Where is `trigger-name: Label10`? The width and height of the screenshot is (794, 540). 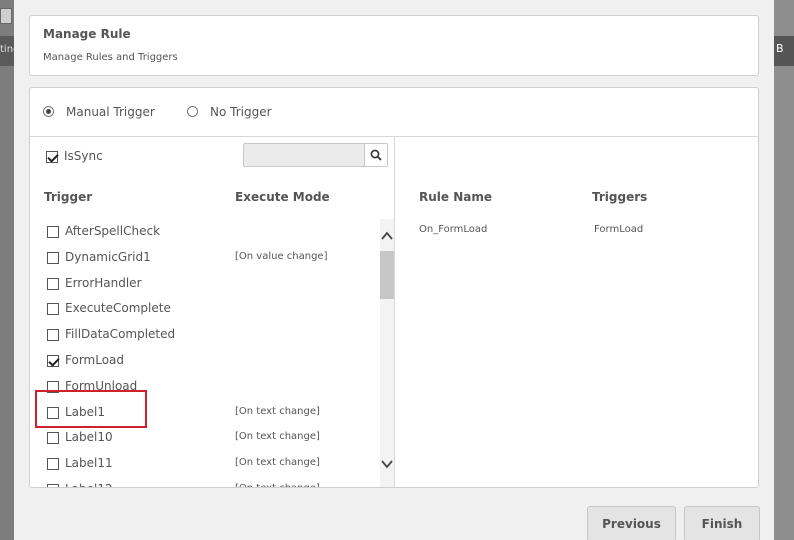 trigger-name: Label10 is located at coordinates (89, 437).